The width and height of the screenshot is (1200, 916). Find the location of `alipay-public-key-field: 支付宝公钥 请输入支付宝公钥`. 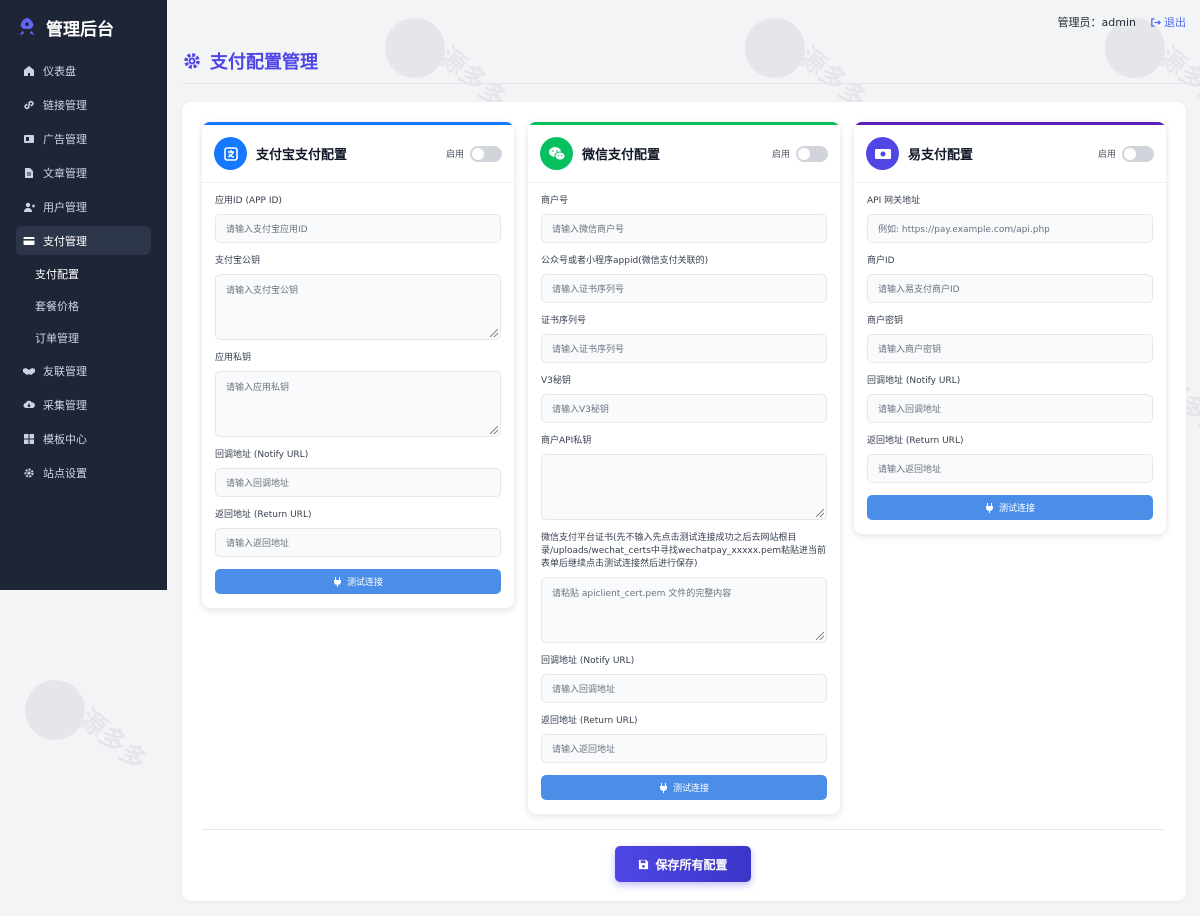

alipay-public-key-field: 支付宝公钥 请输入支付宝公钥 is located at coordinates (358, 297).